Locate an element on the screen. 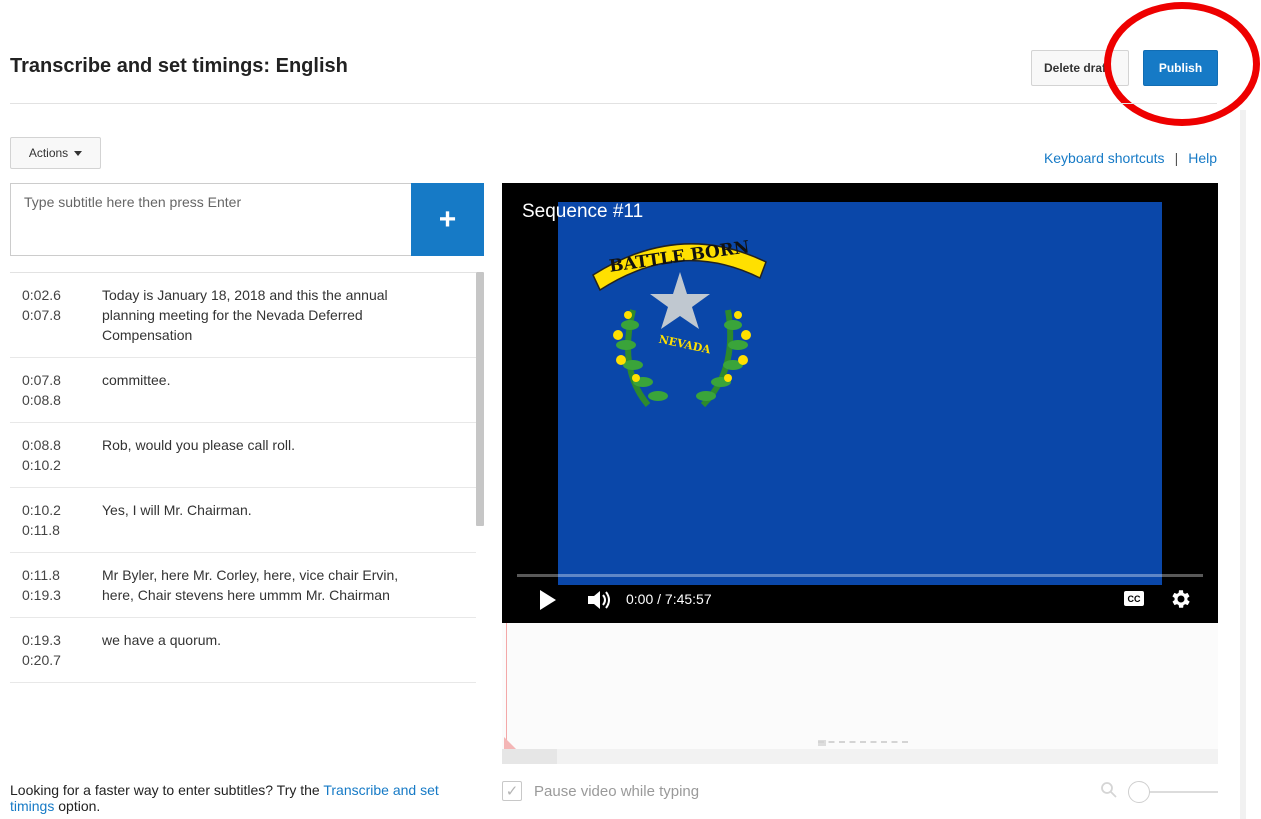 The image size is (1261, 819). caption-row: 0:19.3 0:20.7 we have a quorum. is located at coordinates (243, 650).